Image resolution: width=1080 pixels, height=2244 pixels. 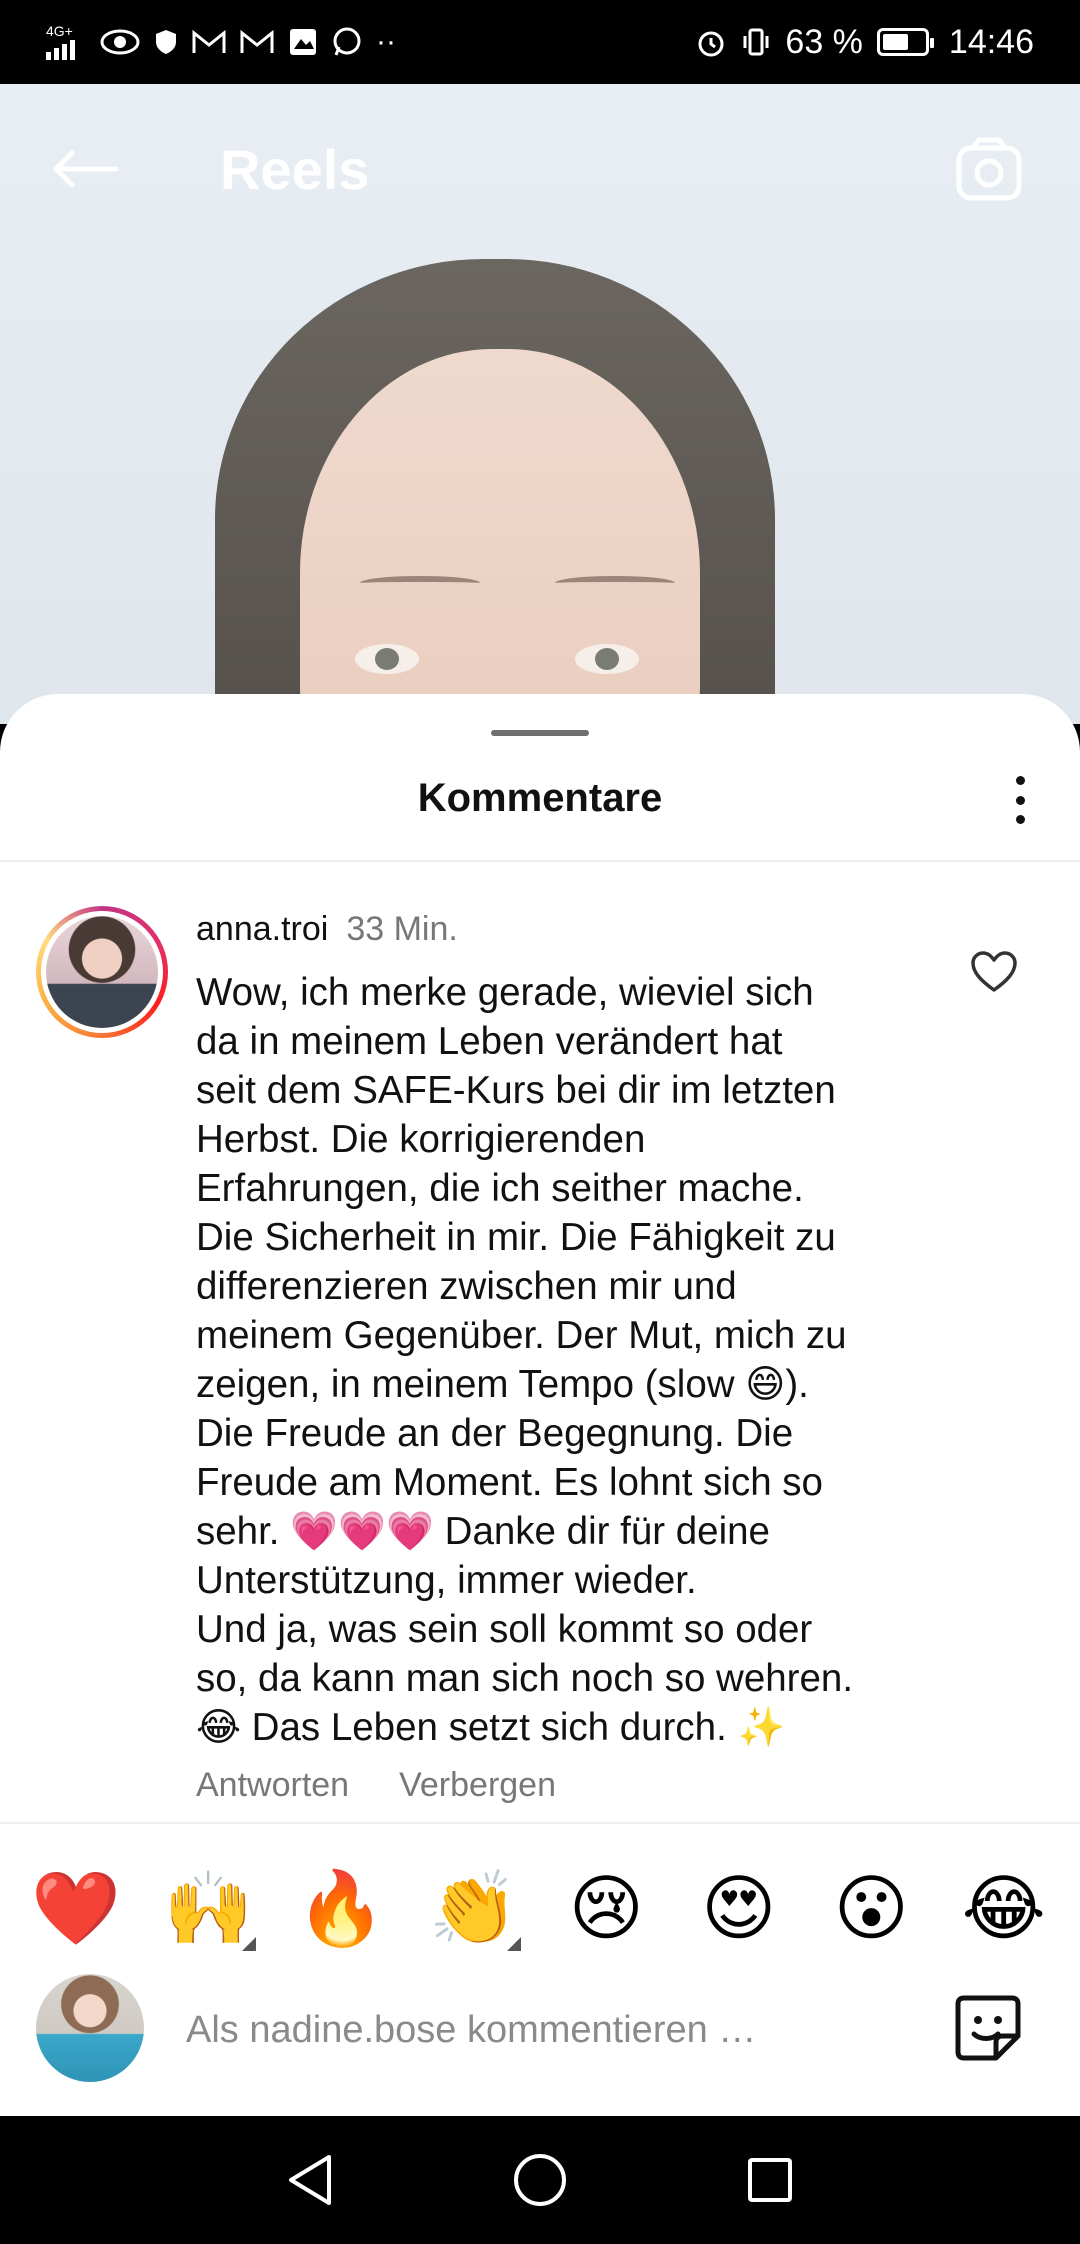 What do you see at coordinates (66, 42) in the screenshot?
I see `signal-icon: 4G+` at bounding box center [66, 42].